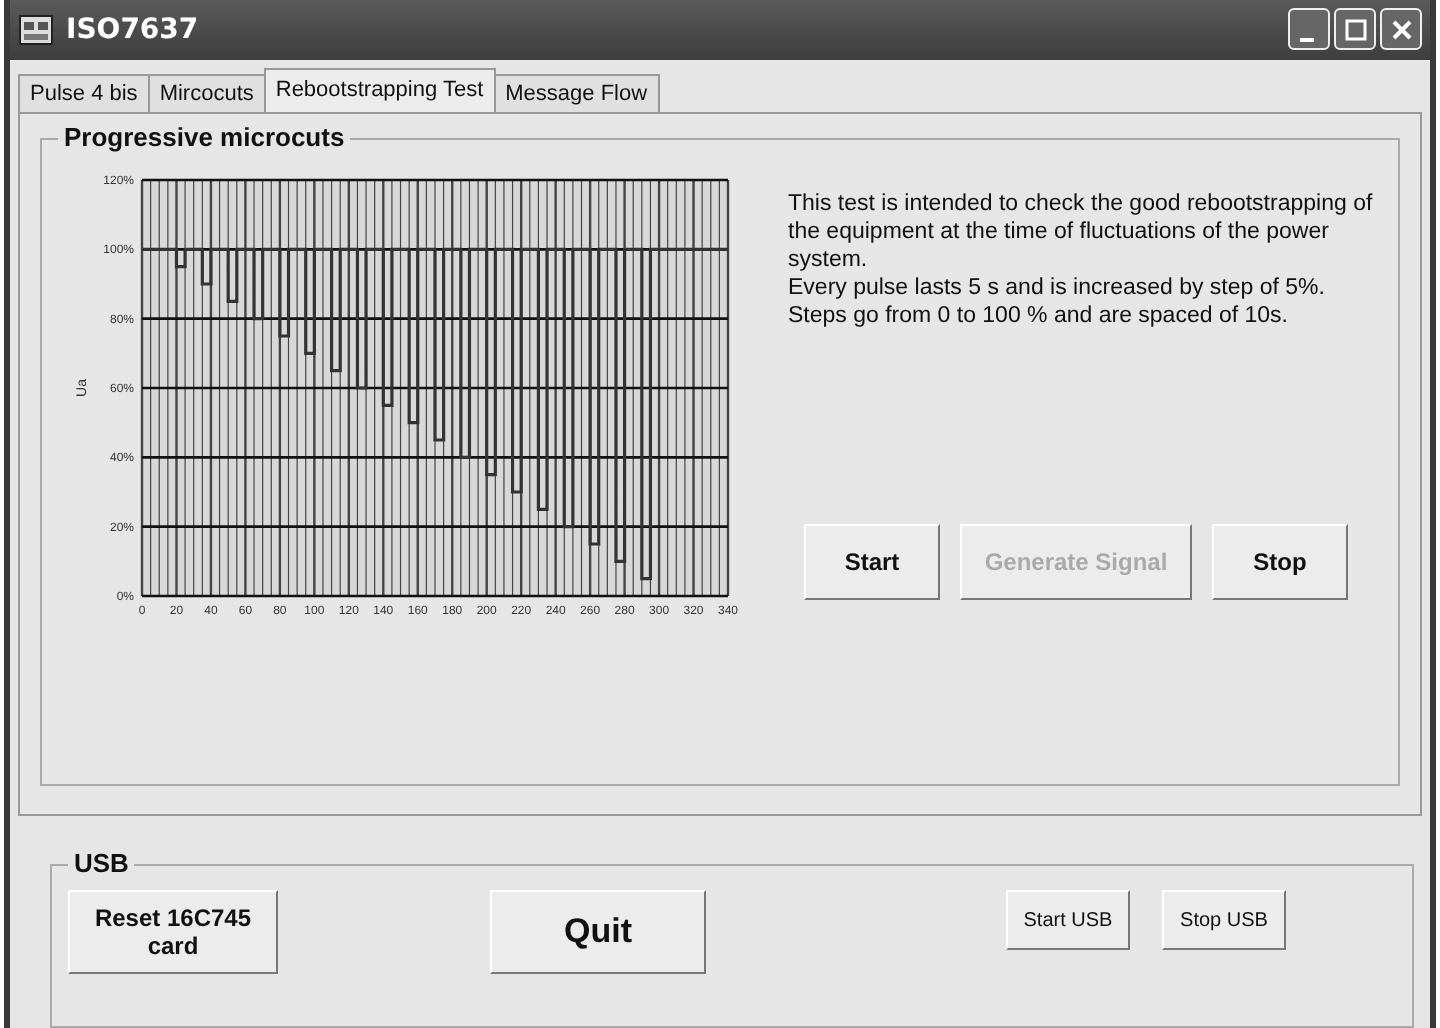  What do you see at coordinates (36, 29) in the screenshot?
I see `app-icon` at bounding box center [36, 29].